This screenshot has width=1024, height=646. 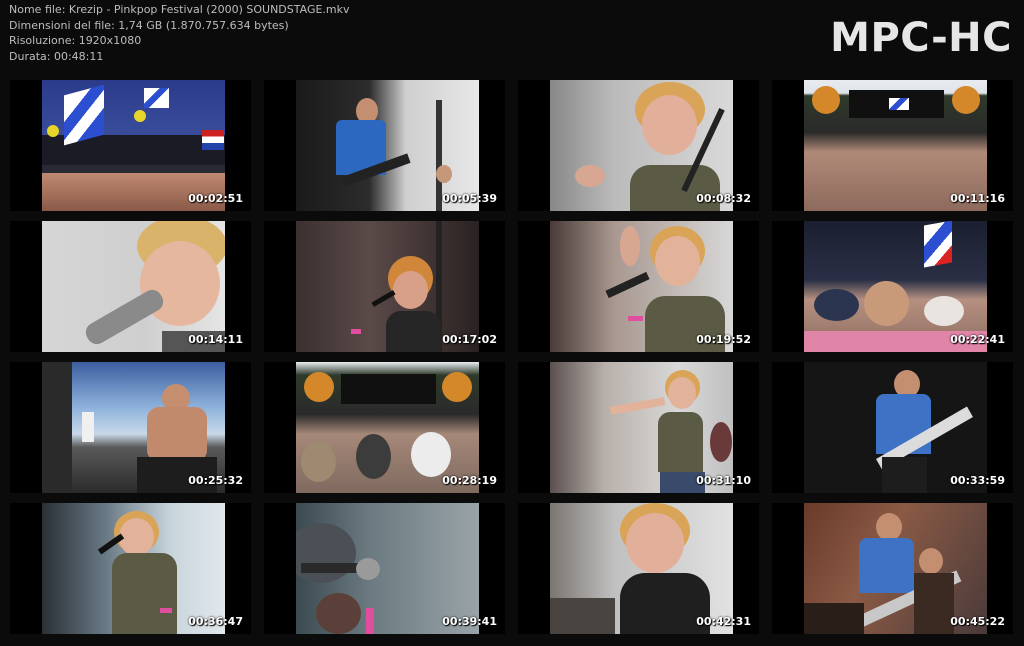 I want to click on mpc-hc-logo: MPC-HC, so click(x=921, y=38).